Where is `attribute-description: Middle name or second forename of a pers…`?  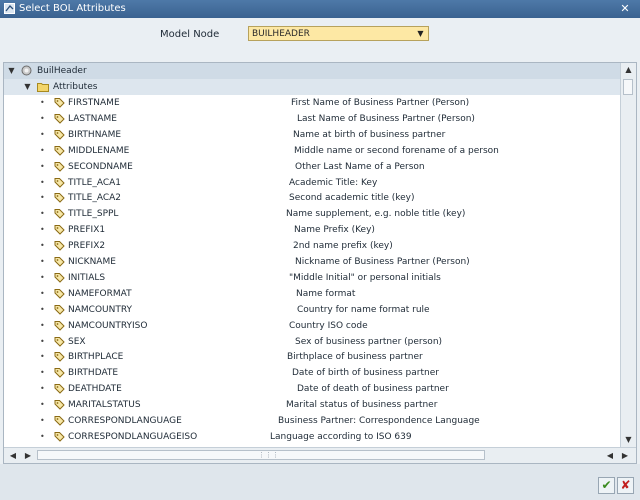
attribute-description: Middle name or second forename of a pers… is located at coordinates (396, 150).